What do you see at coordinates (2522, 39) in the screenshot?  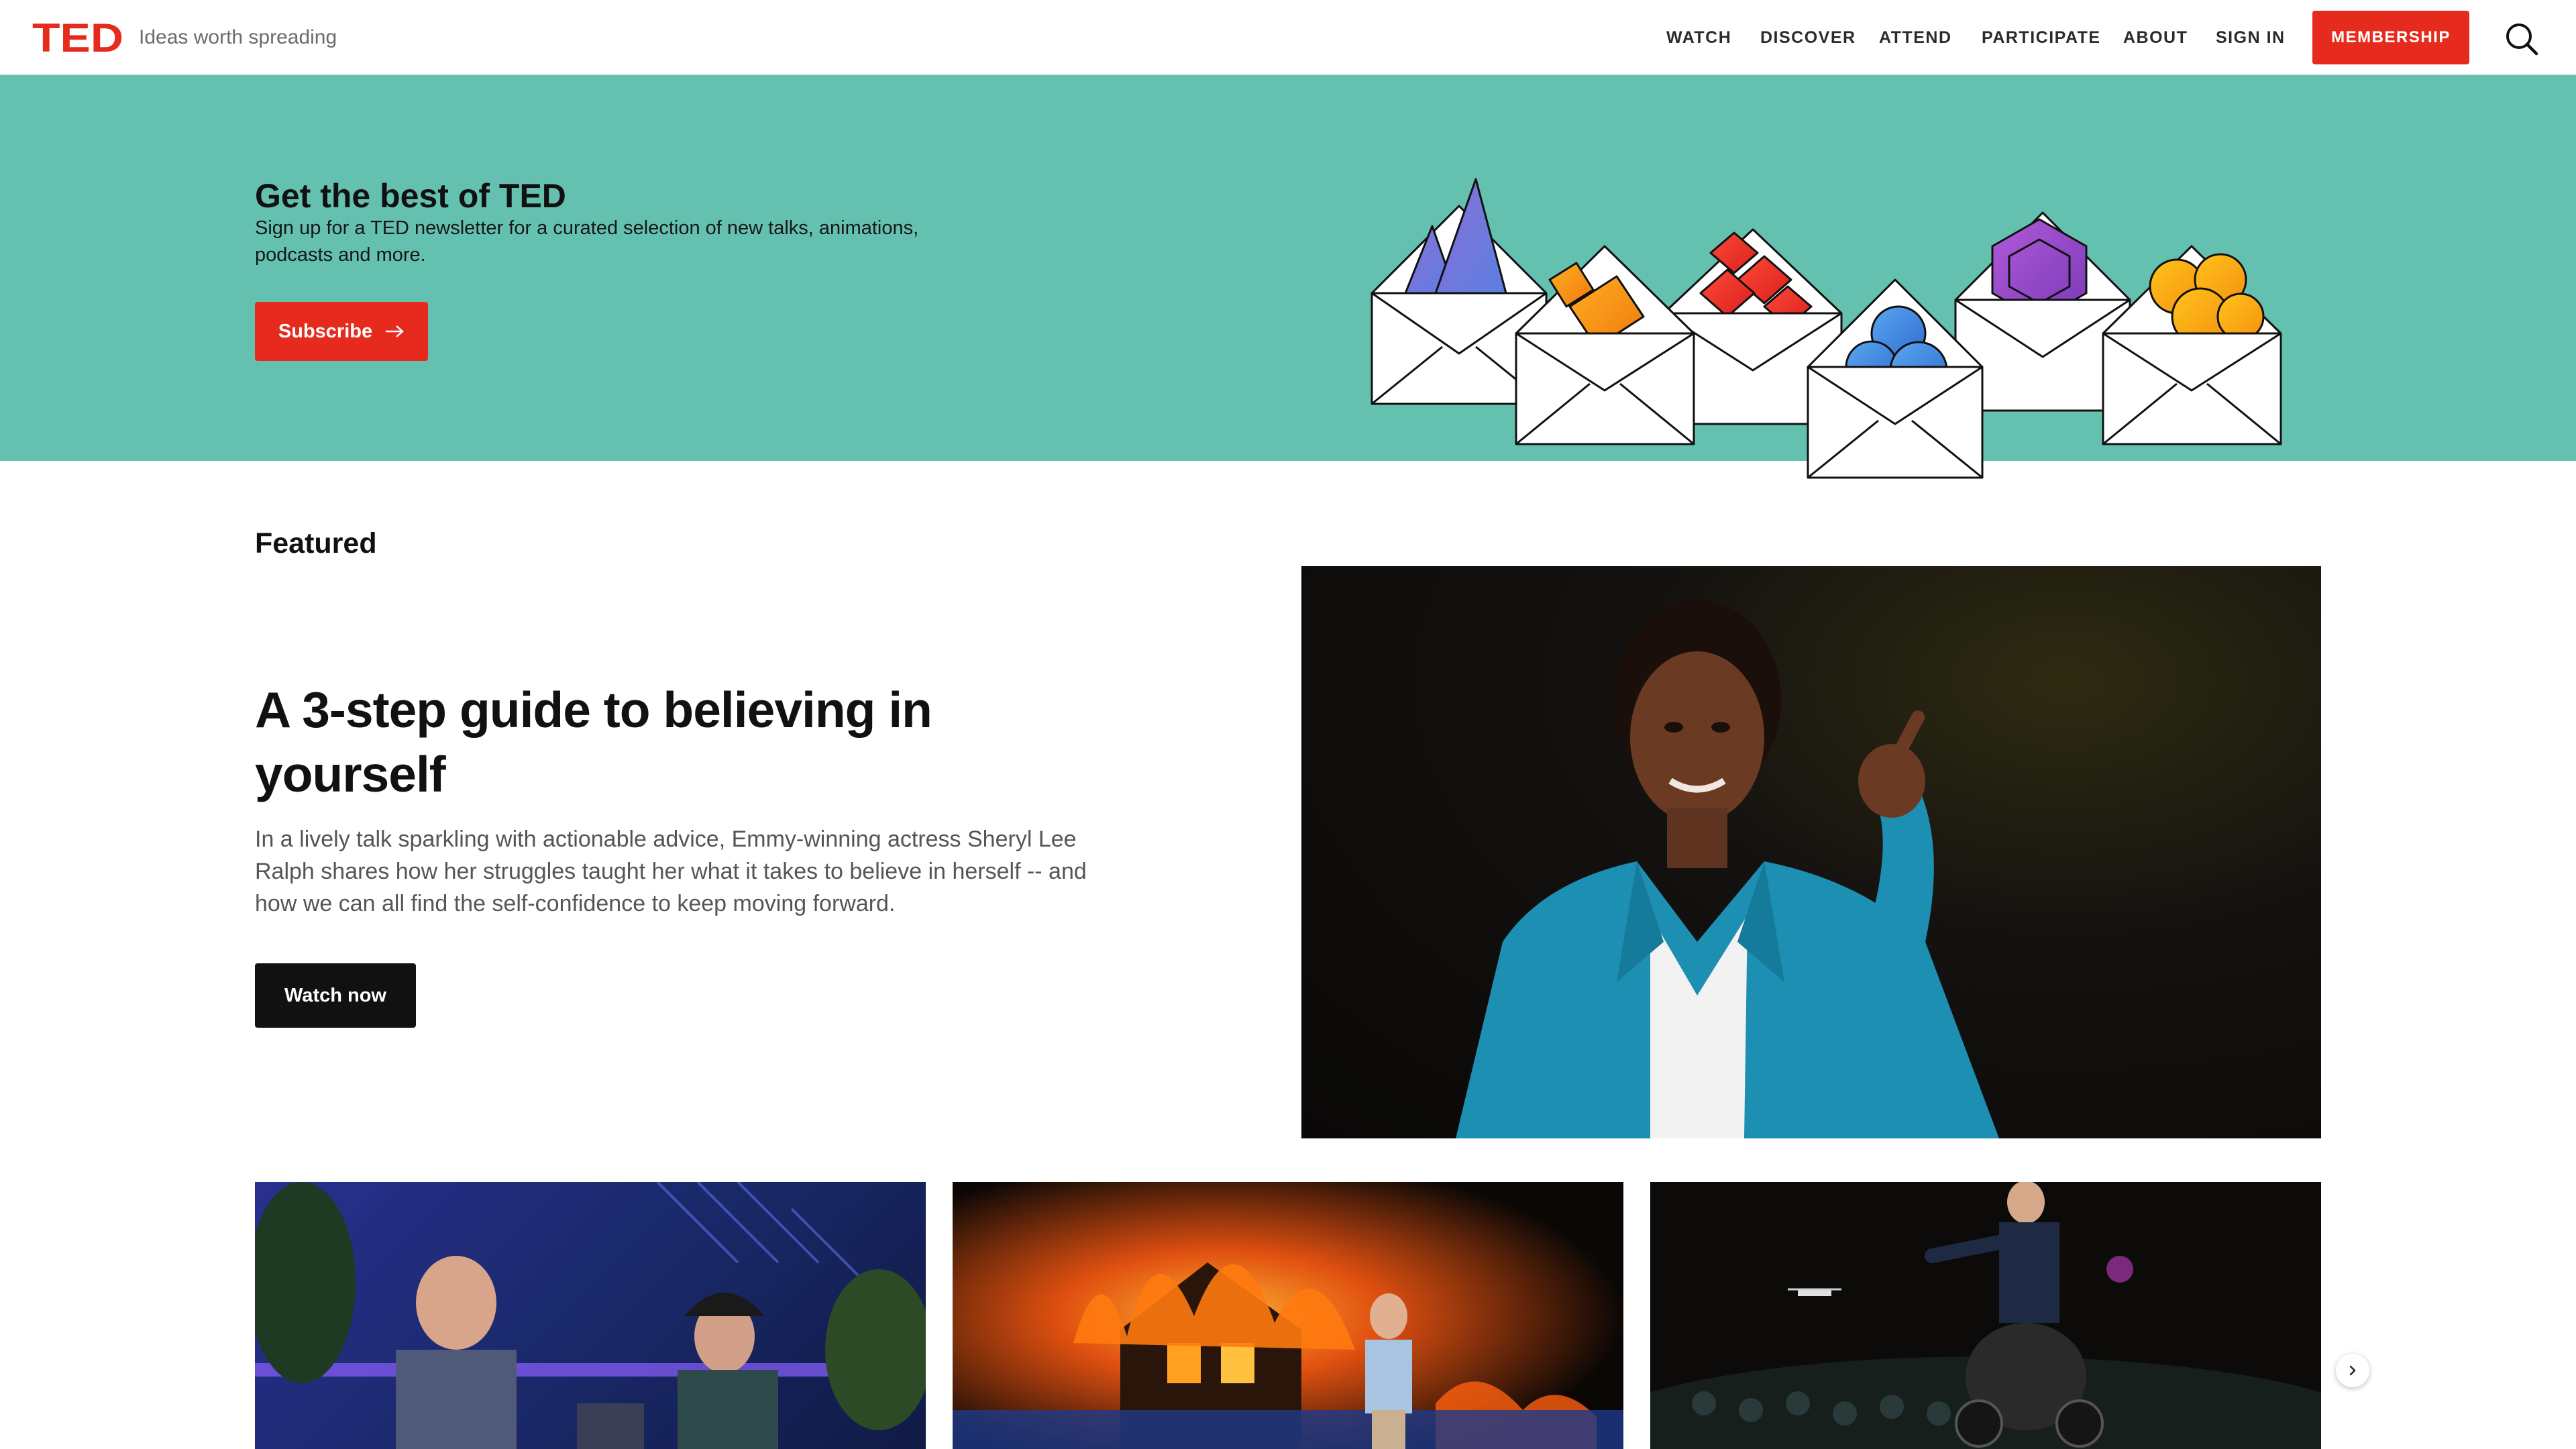 I see `search-icon` at bounding box center [2522, 39].